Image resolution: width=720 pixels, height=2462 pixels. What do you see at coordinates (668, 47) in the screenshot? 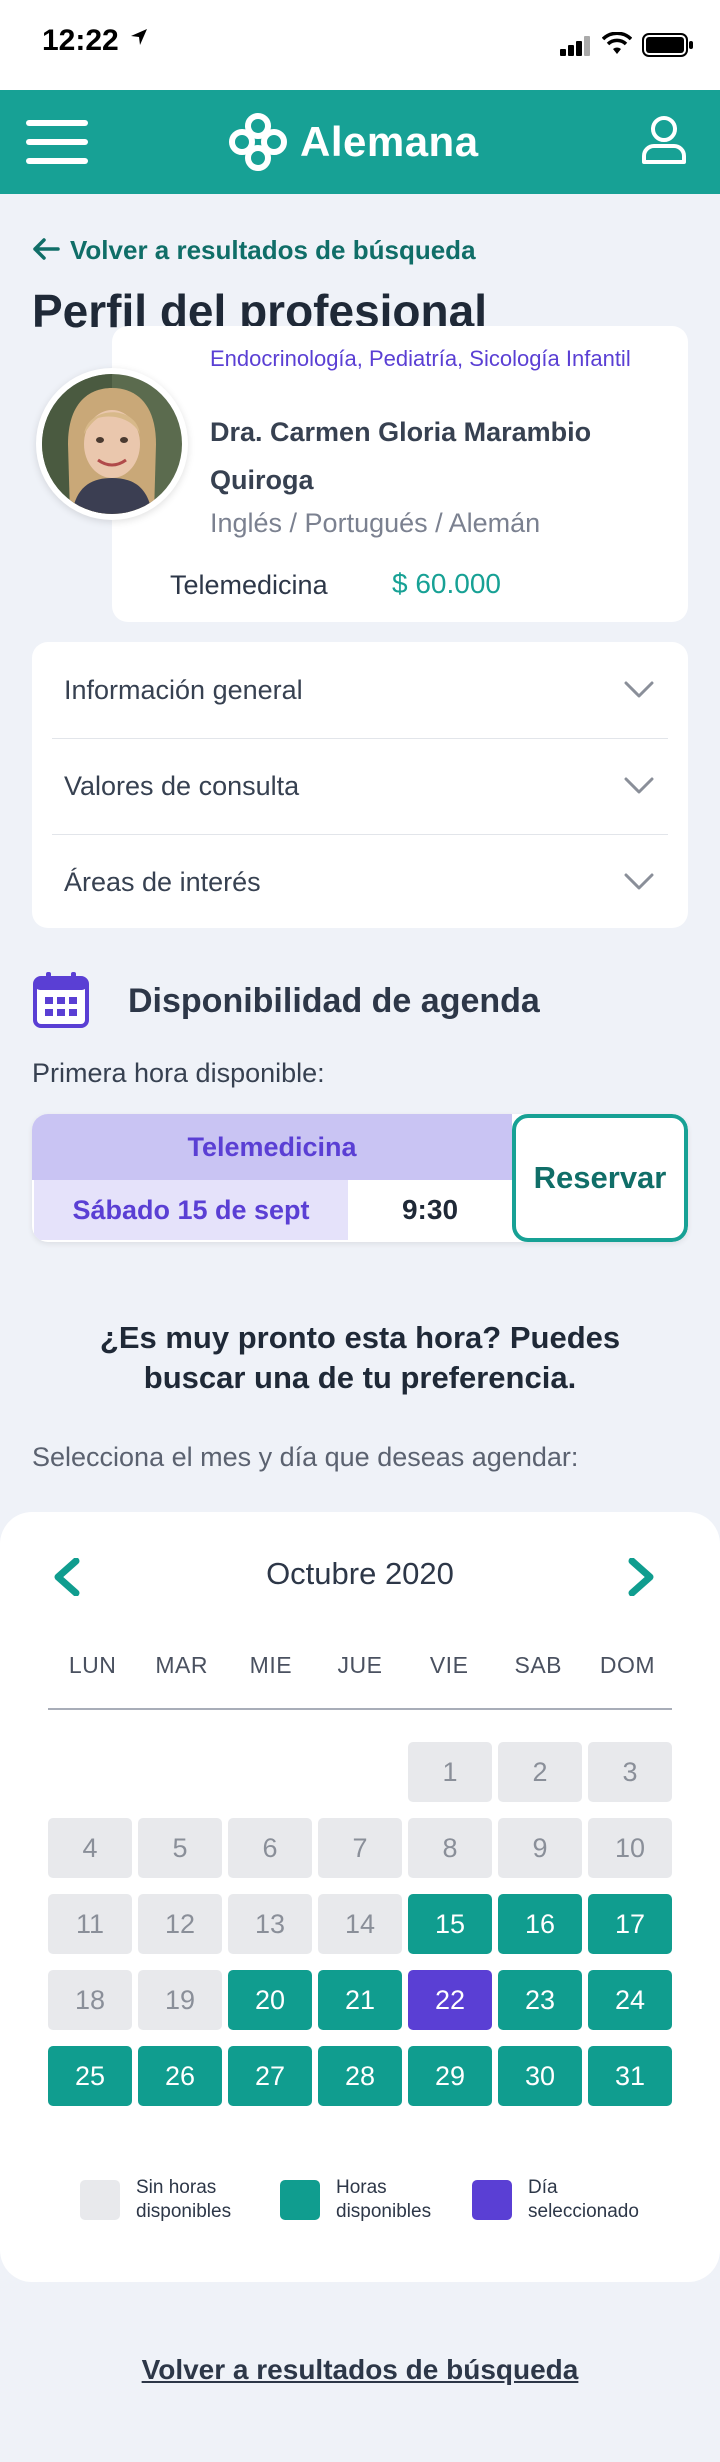
I see `battery-icon` at bounding box center [668, 47].